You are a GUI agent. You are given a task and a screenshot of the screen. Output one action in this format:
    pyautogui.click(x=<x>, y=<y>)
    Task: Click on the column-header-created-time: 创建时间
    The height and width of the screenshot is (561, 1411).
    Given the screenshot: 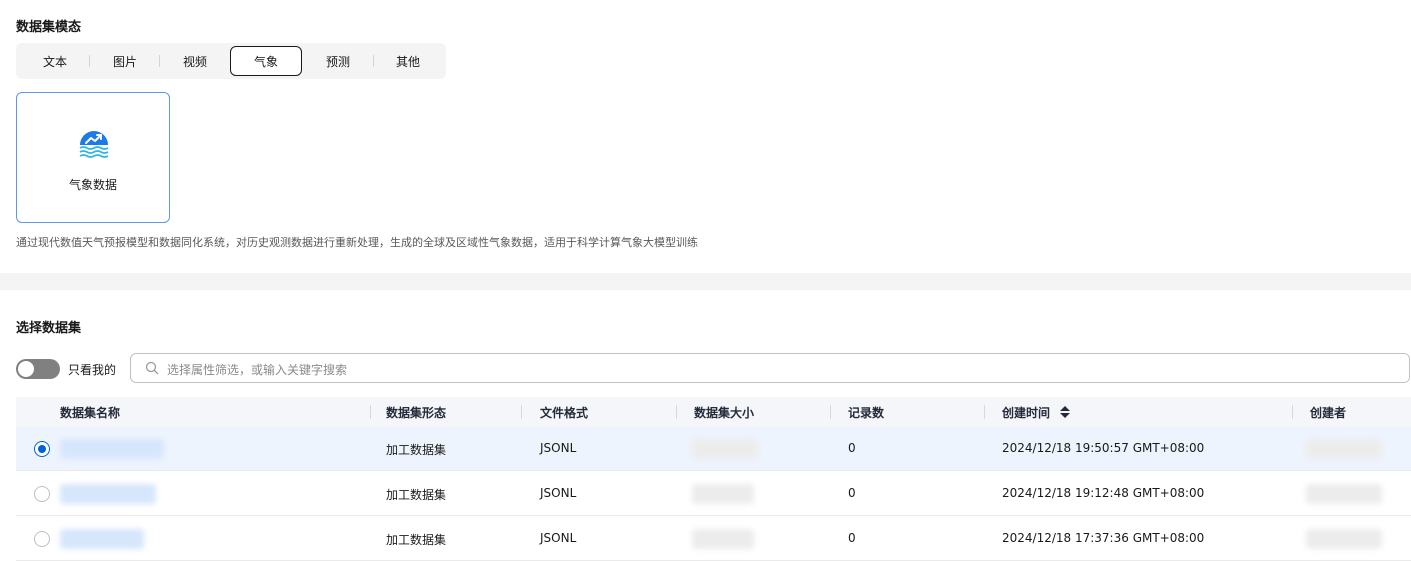 What is the action you would take?
    pyautogui.click(x=1026, y=412)
    